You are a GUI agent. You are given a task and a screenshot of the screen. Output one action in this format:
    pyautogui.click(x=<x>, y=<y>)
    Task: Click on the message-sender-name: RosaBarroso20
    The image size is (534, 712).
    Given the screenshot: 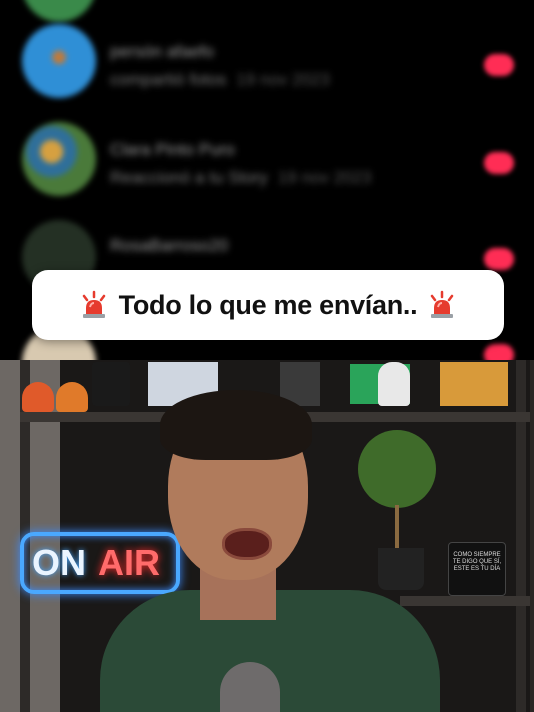 What is the action you would take?
    pyautogui.click(x=169, y=245)
    